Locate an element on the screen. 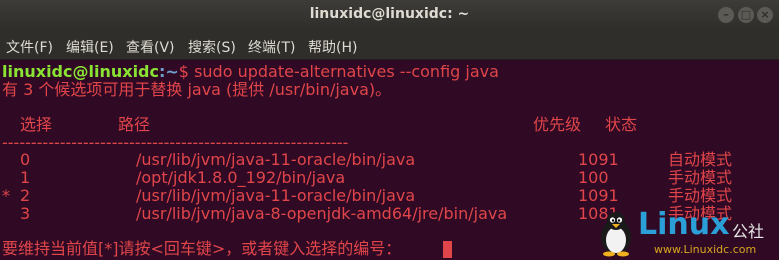 The image size is (779, 260). penguin-icon is located at coordinates (616, 234).